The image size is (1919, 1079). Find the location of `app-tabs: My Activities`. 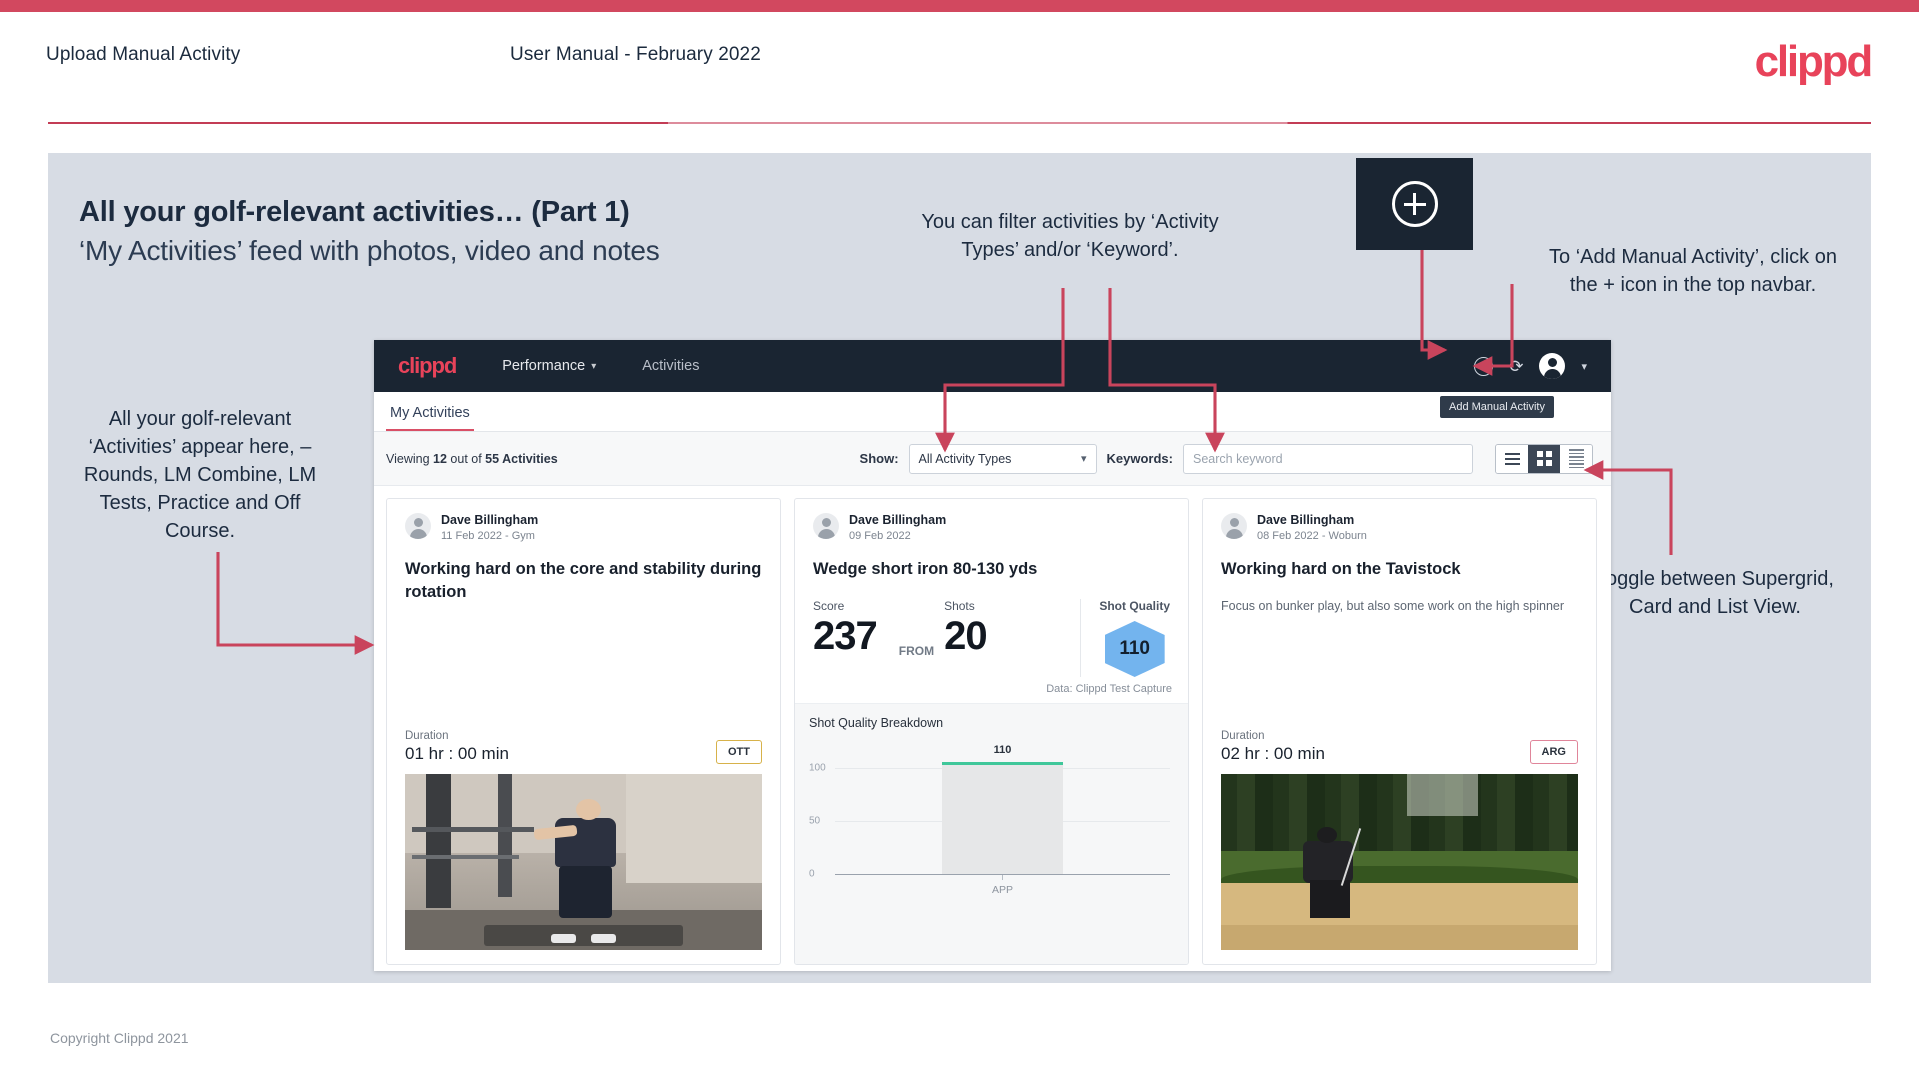

app-tabs: My Activities is located at coordinates (992, 412).